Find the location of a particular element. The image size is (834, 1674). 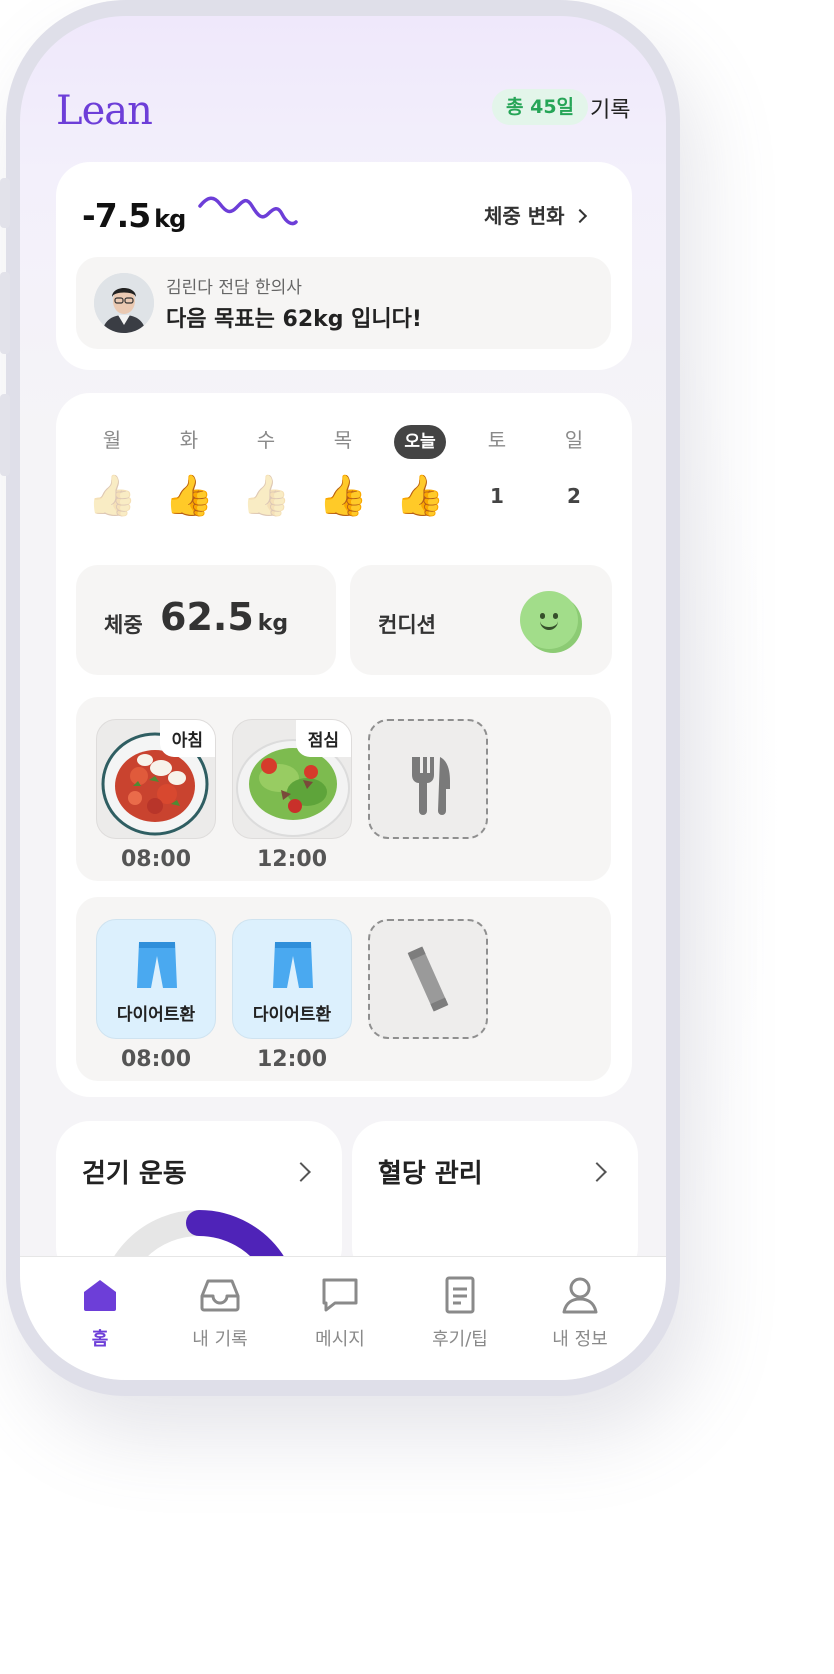

person-icon is located at coordinates (580, 1295).